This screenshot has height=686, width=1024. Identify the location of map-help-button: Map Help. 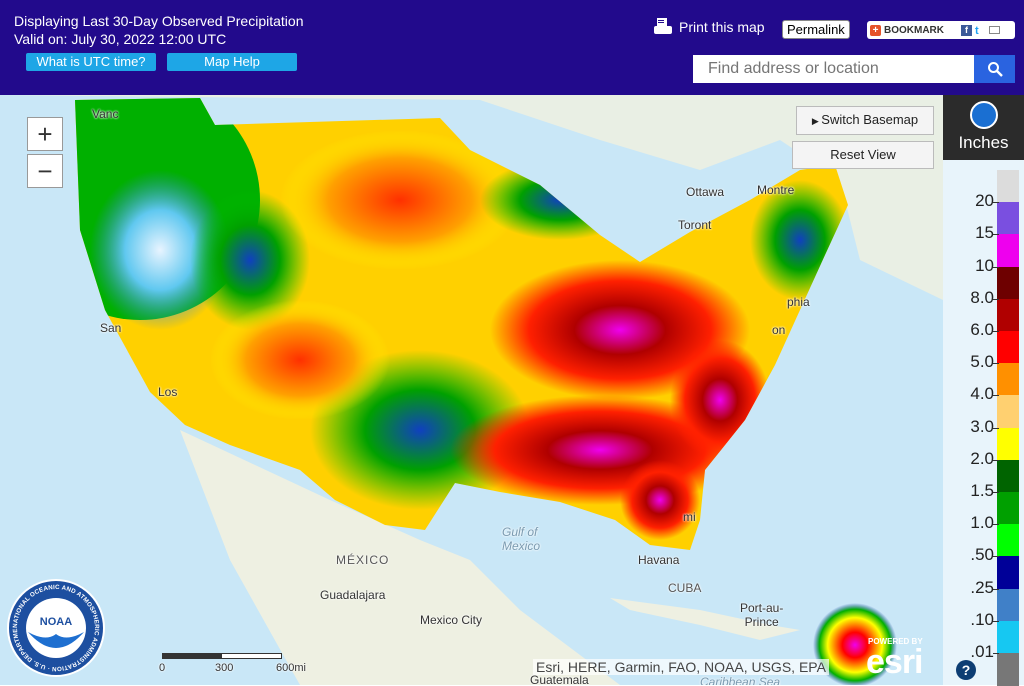
(232, 62).